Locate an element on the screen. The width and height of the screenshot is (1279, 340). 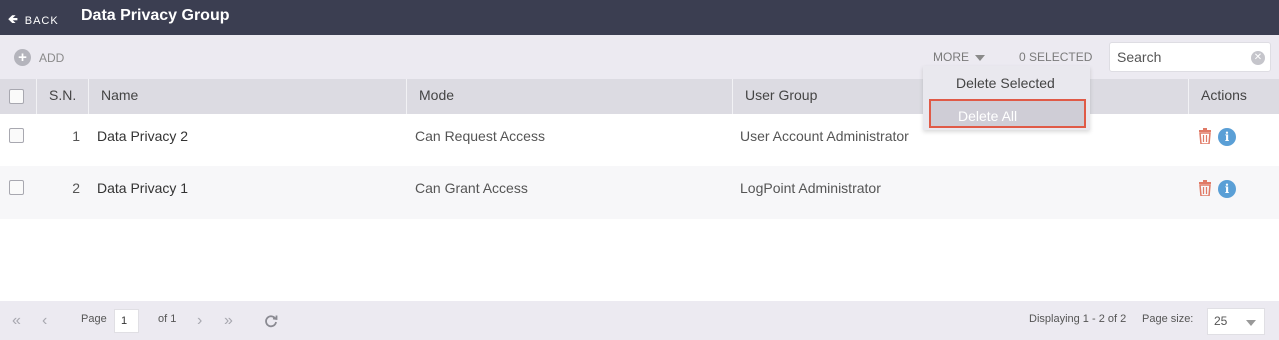
selected-count: 0 SELECTED is located at coordinates (1056, 57).